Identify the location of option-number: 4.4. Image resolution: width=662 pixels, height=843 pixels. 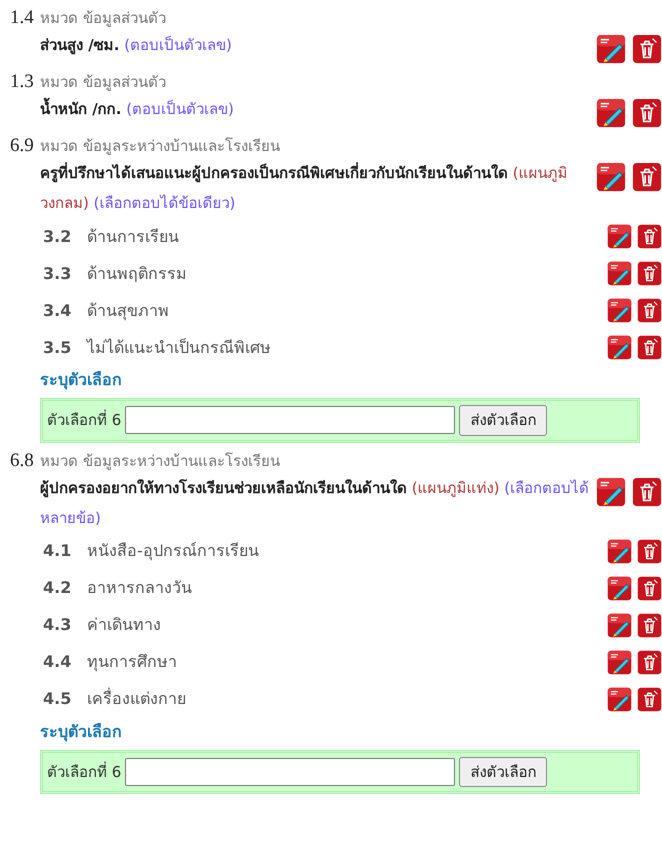
(57, 662).